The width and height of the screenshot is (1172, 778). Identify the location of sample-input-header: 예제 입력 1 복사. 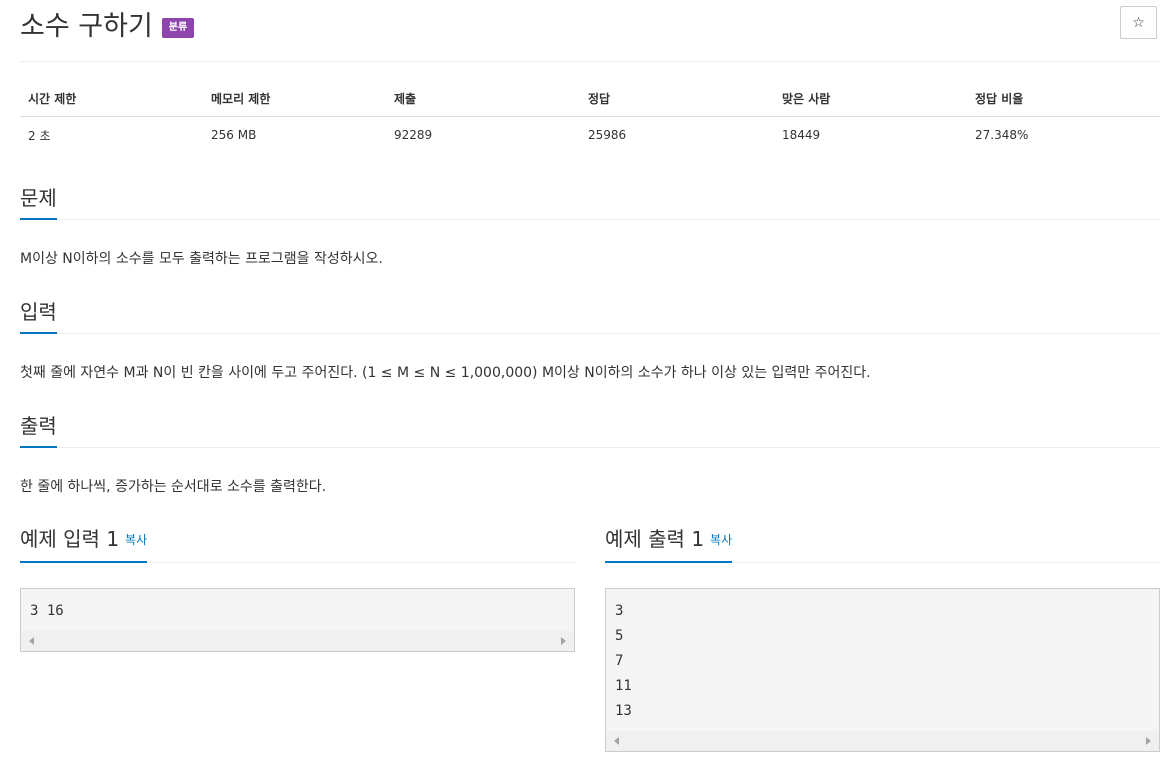
(297, 543).